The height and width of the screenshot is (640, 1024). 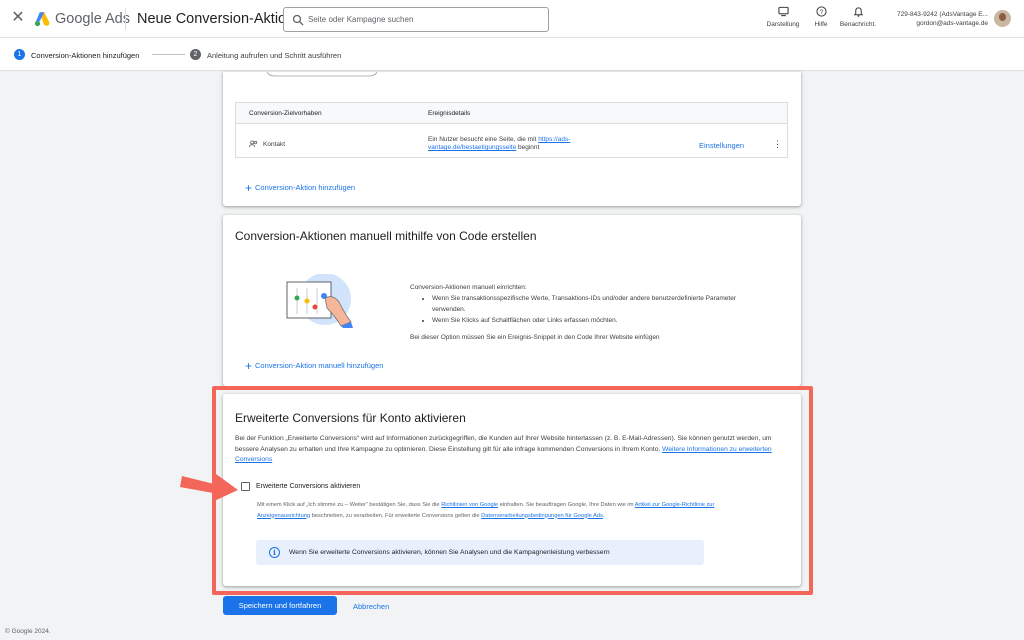 I want to click on info-icon: i, so click(x=274, y=552).